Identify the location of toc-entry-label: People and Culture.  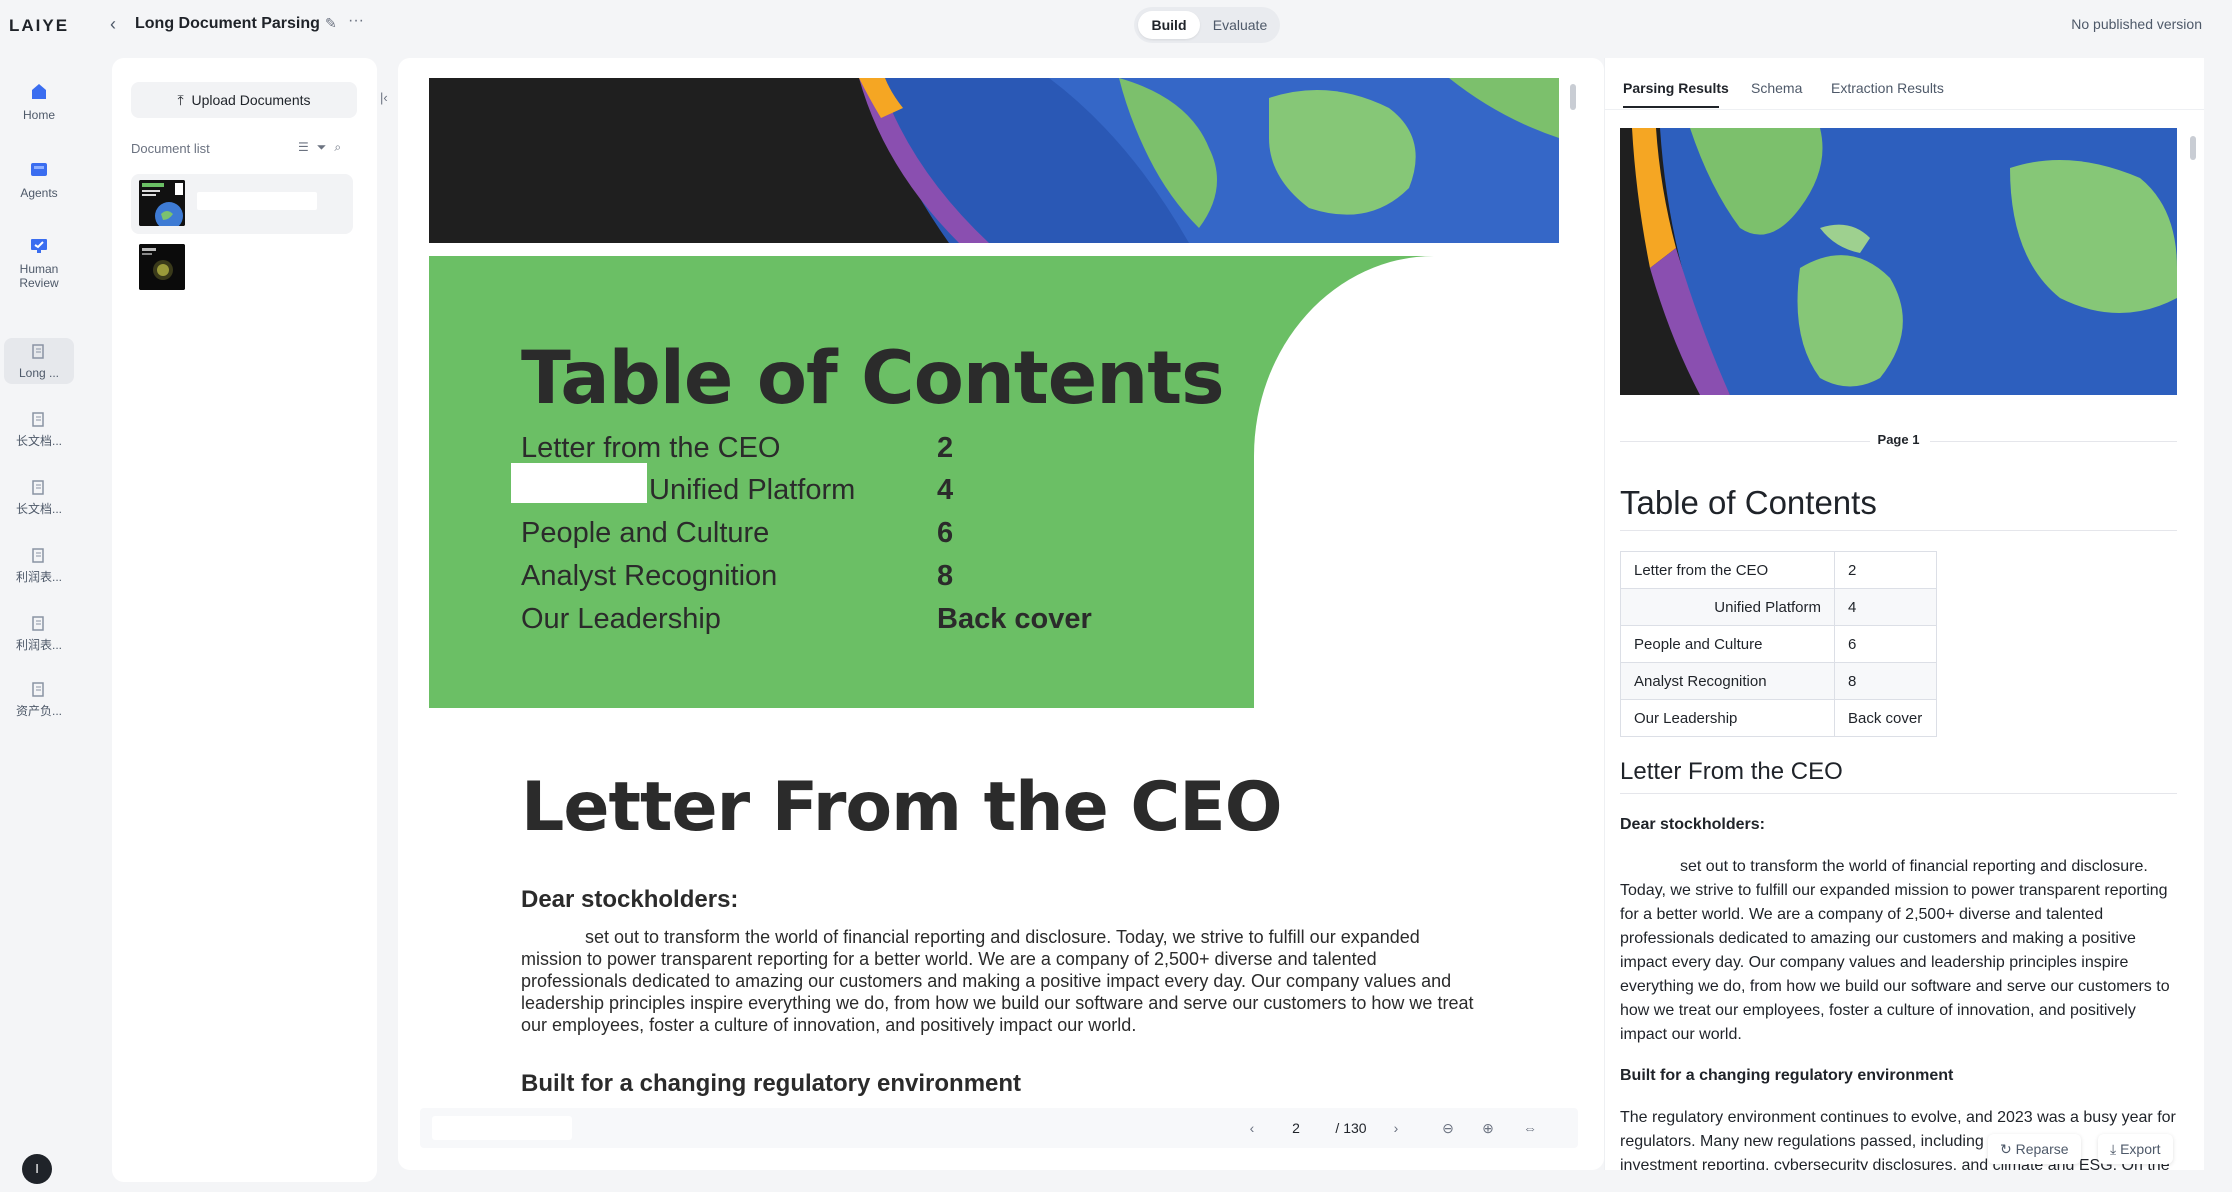
(645, 533).